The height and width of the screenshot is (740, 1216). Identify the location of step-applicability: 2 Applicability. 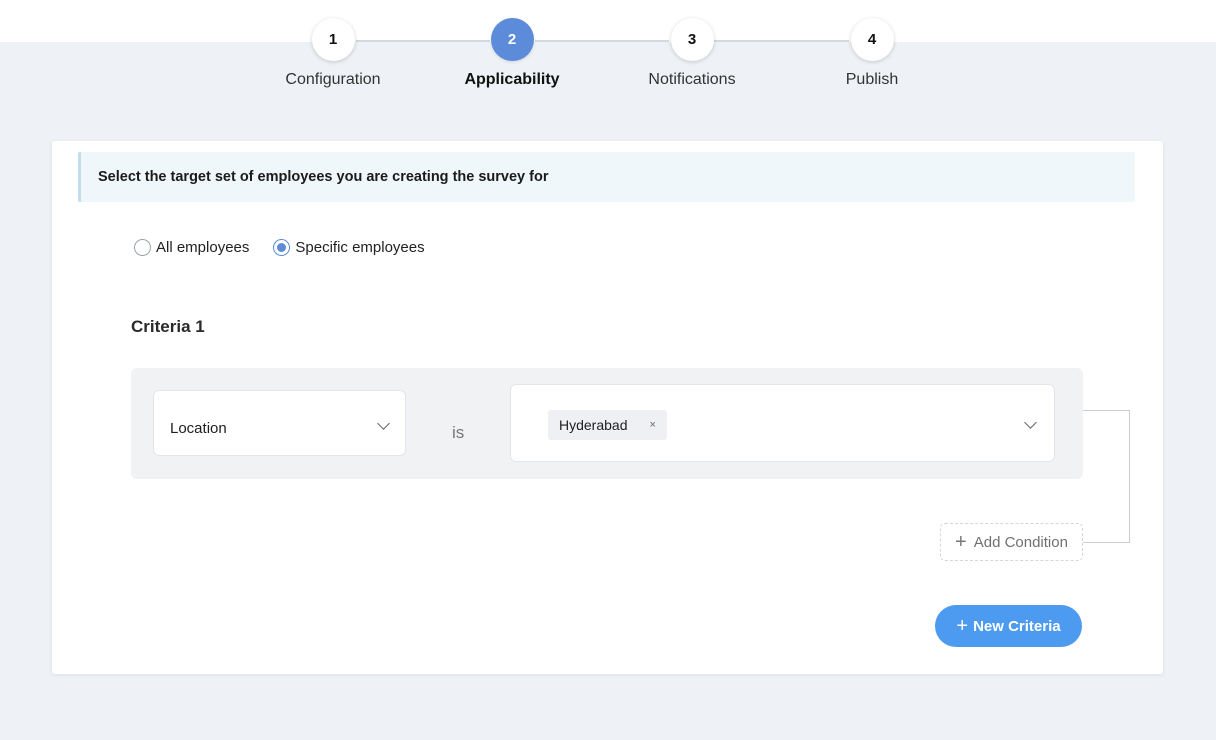
(512, 53).